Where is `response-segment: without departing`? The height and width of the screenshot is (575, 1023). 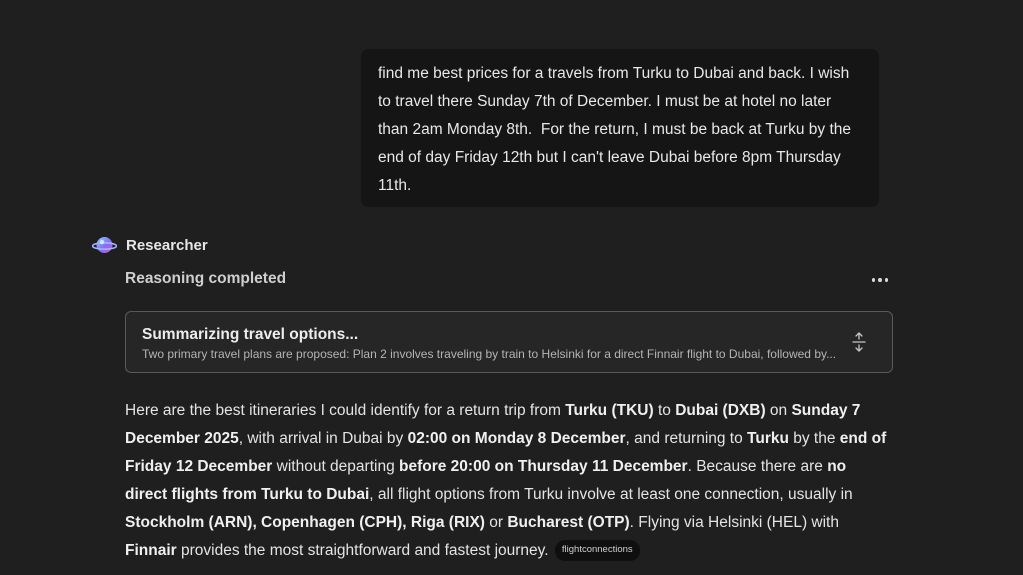
response-segment: without departing is located at coordinates (335, 466).